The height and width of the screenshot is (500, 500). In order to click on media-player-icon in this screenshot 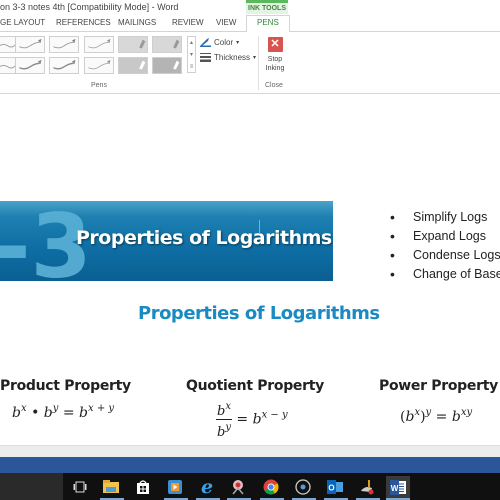, I will do `click(176, 488)`.